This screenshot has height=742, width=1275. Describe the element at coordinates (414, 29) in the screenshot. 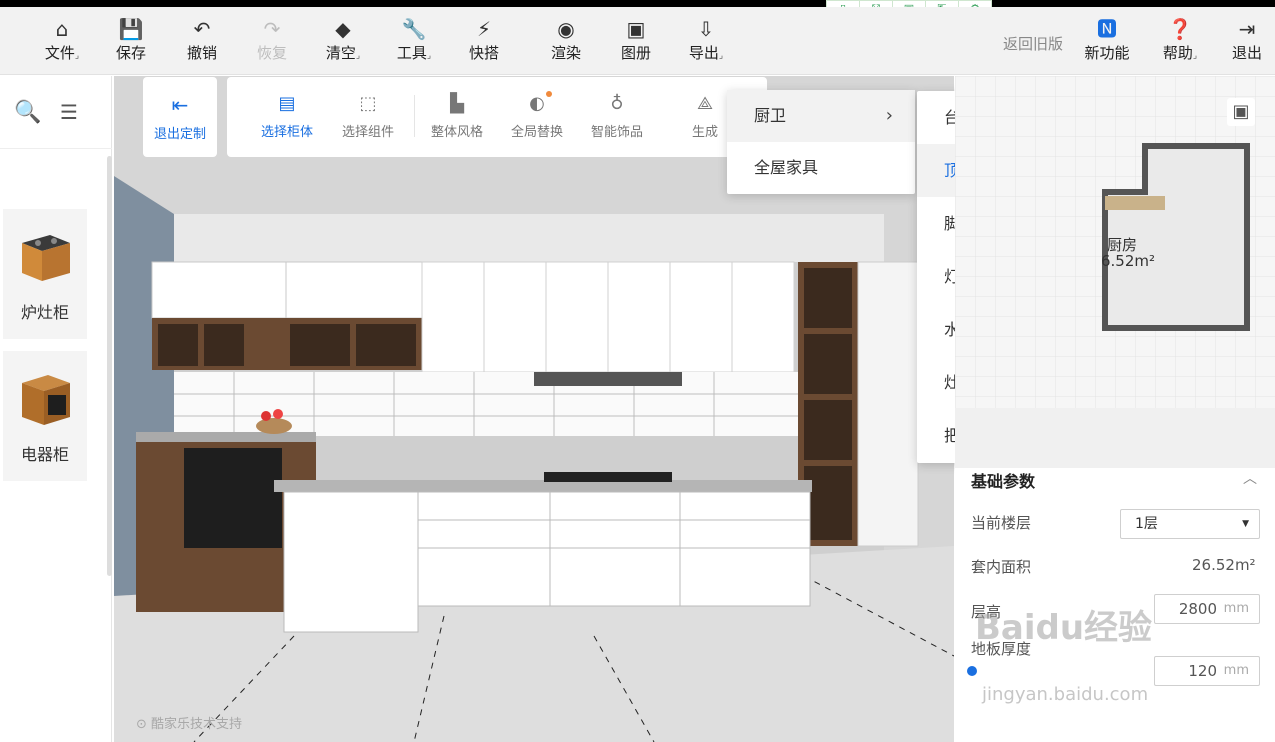

I see `wrench-icon: 🔧` at that location.